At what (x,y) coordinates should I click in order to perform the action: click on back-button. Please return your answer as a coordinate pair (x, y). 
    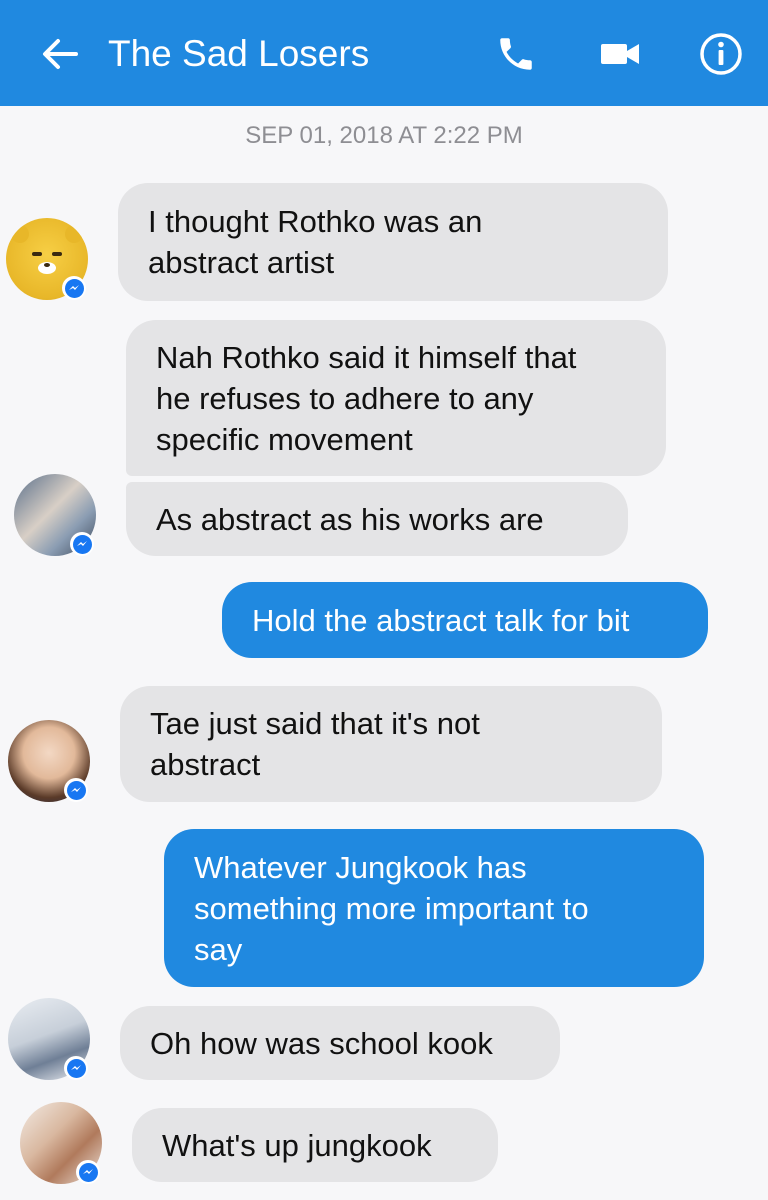
    Looking at the image, I should click on (60, 54).